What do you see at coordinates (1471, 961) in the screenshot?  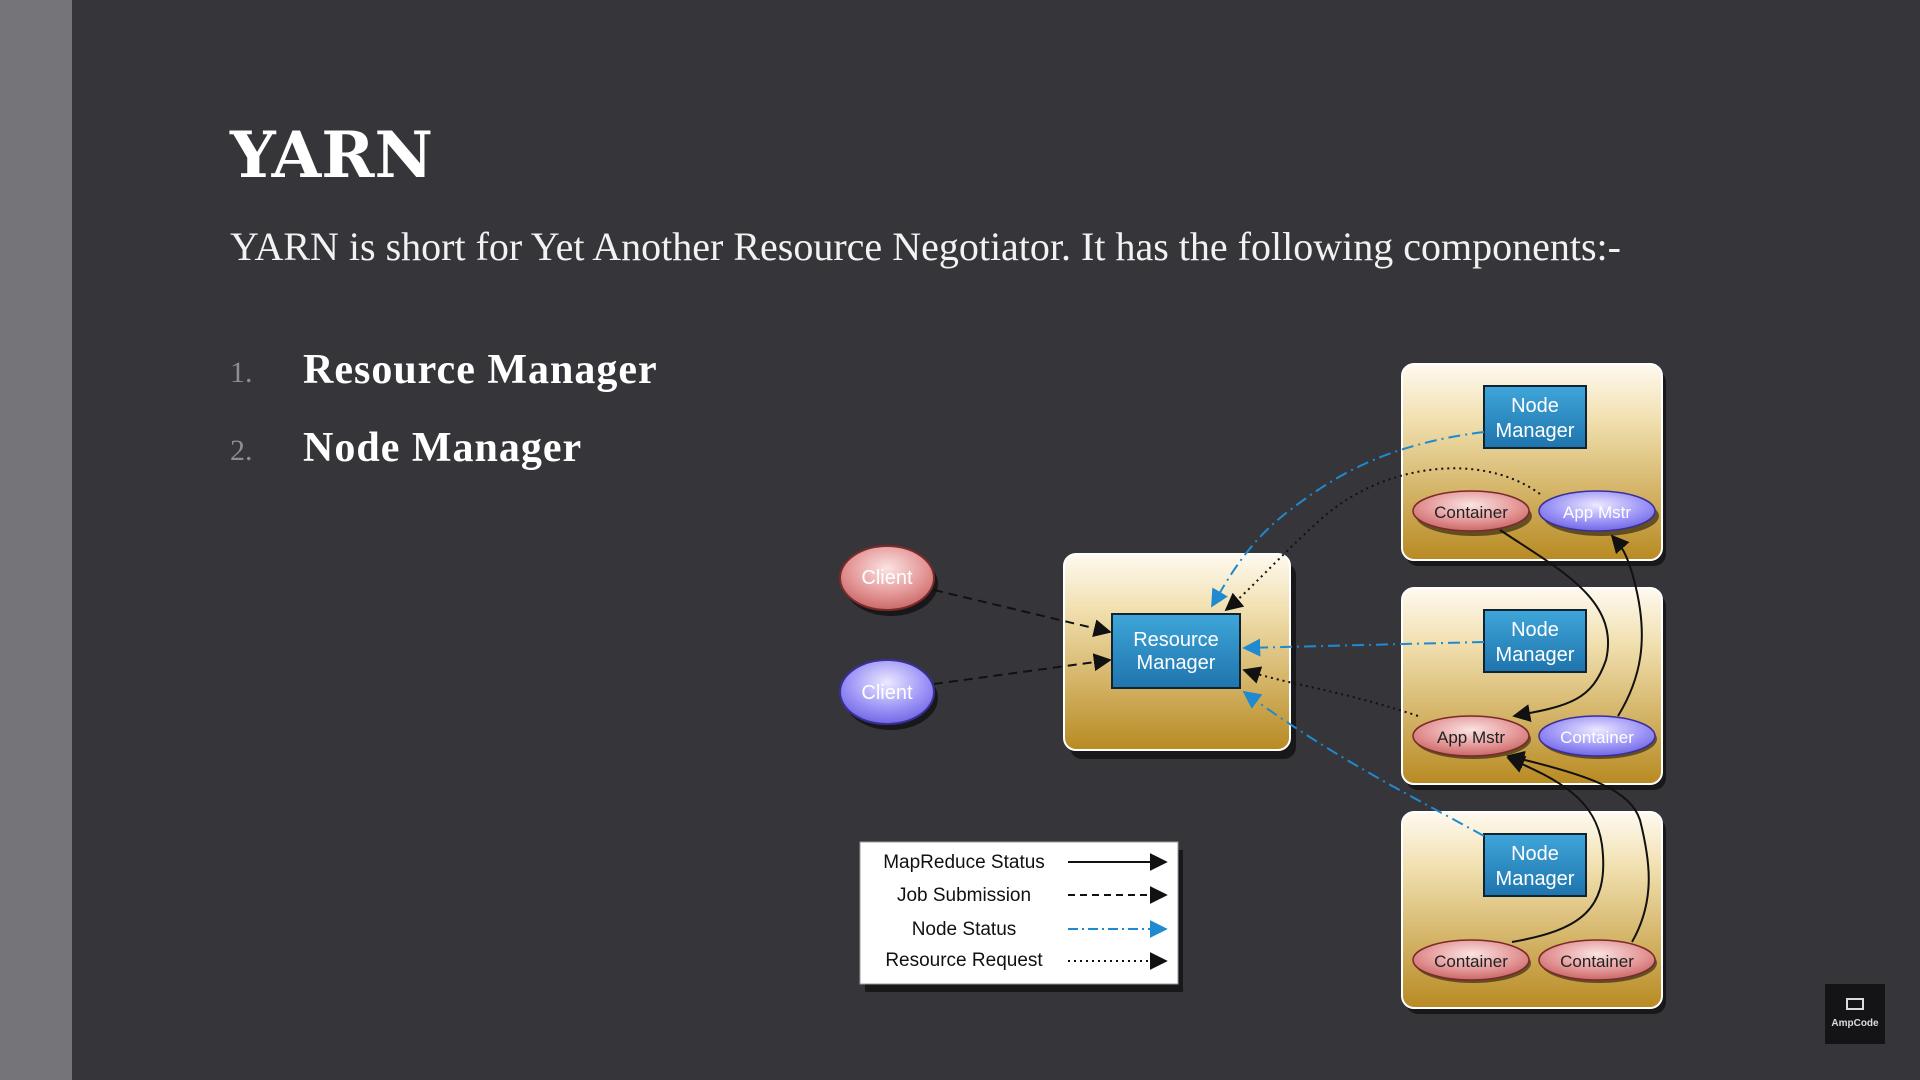 I see `node3-left-oval-label: Container` at bounding box center [1471, 961].